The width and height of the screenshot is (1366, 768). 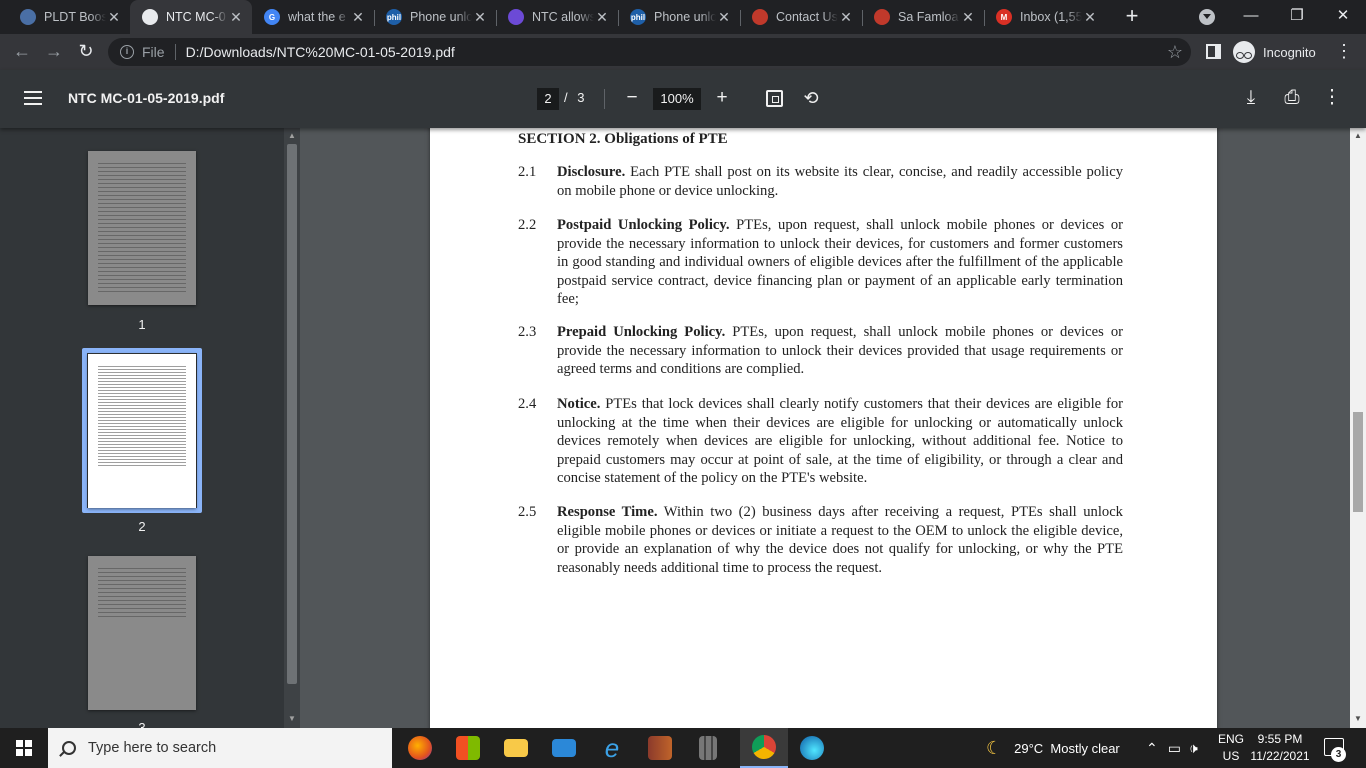 I want to click on show-hidden-icons-icon: ⌃, so click(x=1152, y=748).